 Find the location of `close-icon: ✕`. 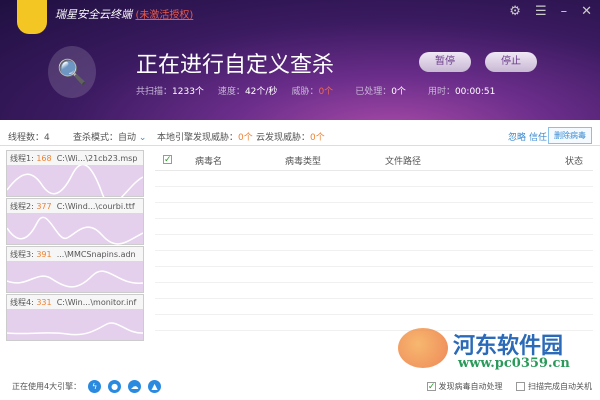

close-icon: ✕ is located at coordinates (586, 11).